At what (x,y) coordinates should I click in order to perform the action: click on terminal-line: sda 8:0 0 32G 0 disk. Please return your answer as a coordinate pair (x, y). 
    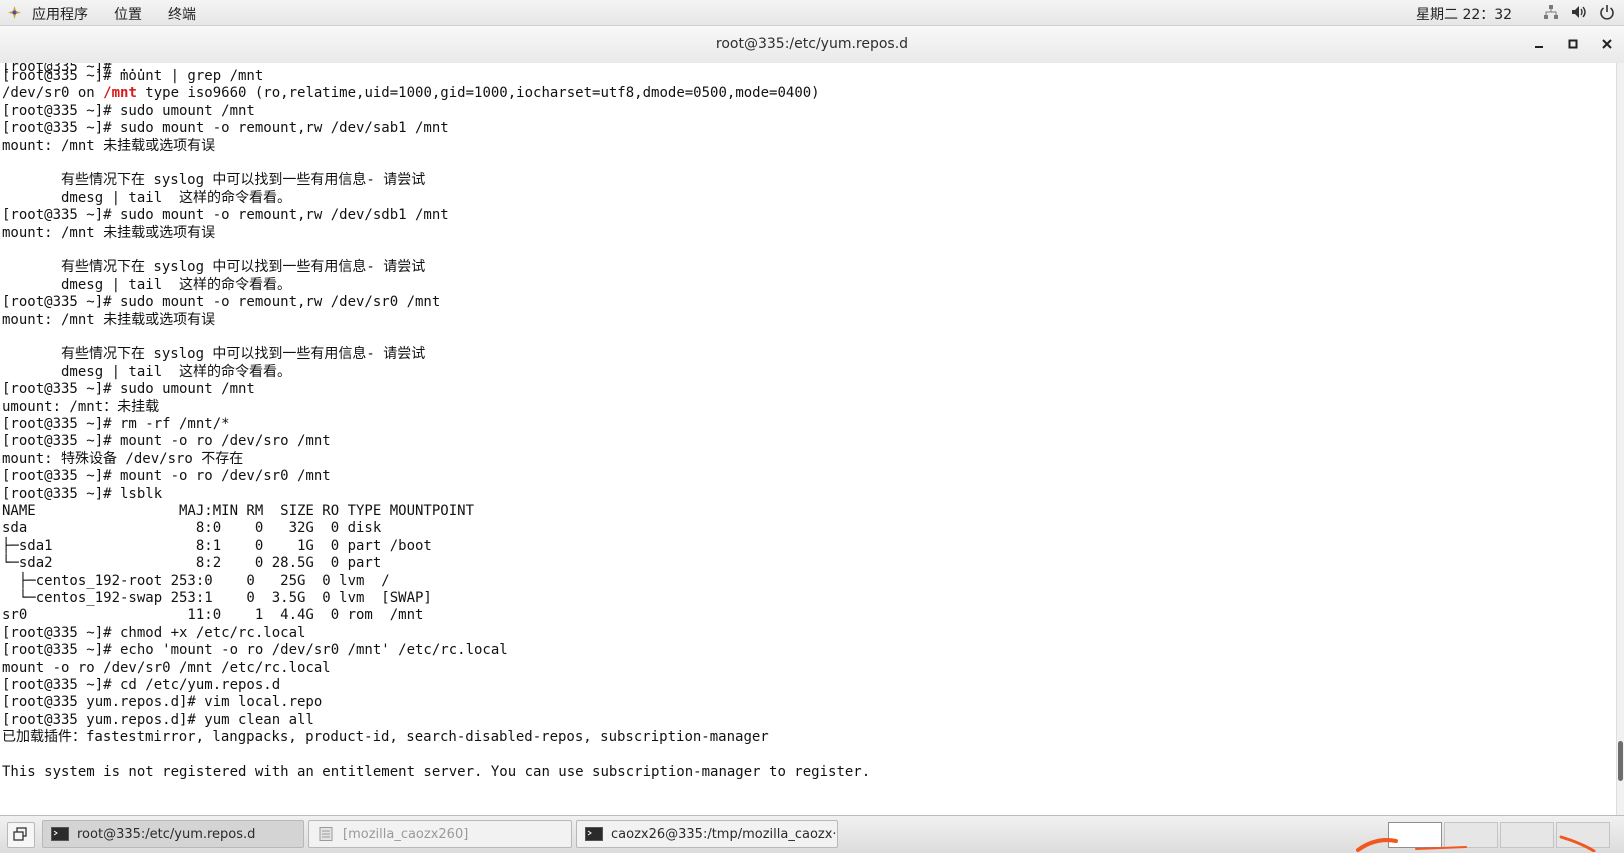
    Looking at the image, I should click on (192, 528).